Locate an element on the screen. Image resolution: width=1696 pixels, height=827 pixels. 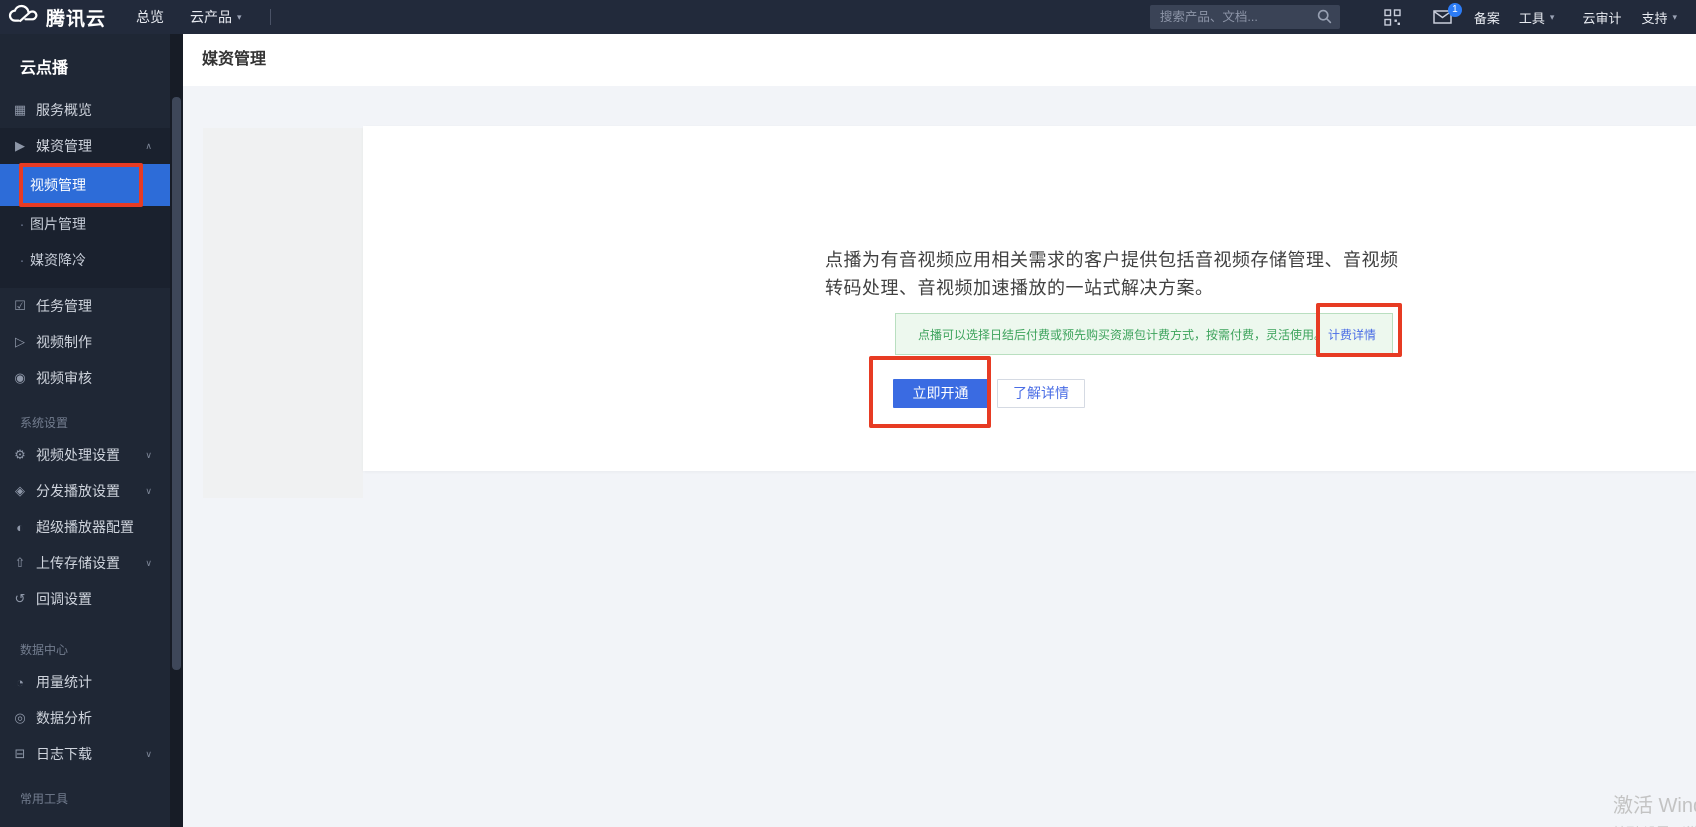
sidebar-item-label: 视频审核 is located at coordinates (64, 378).